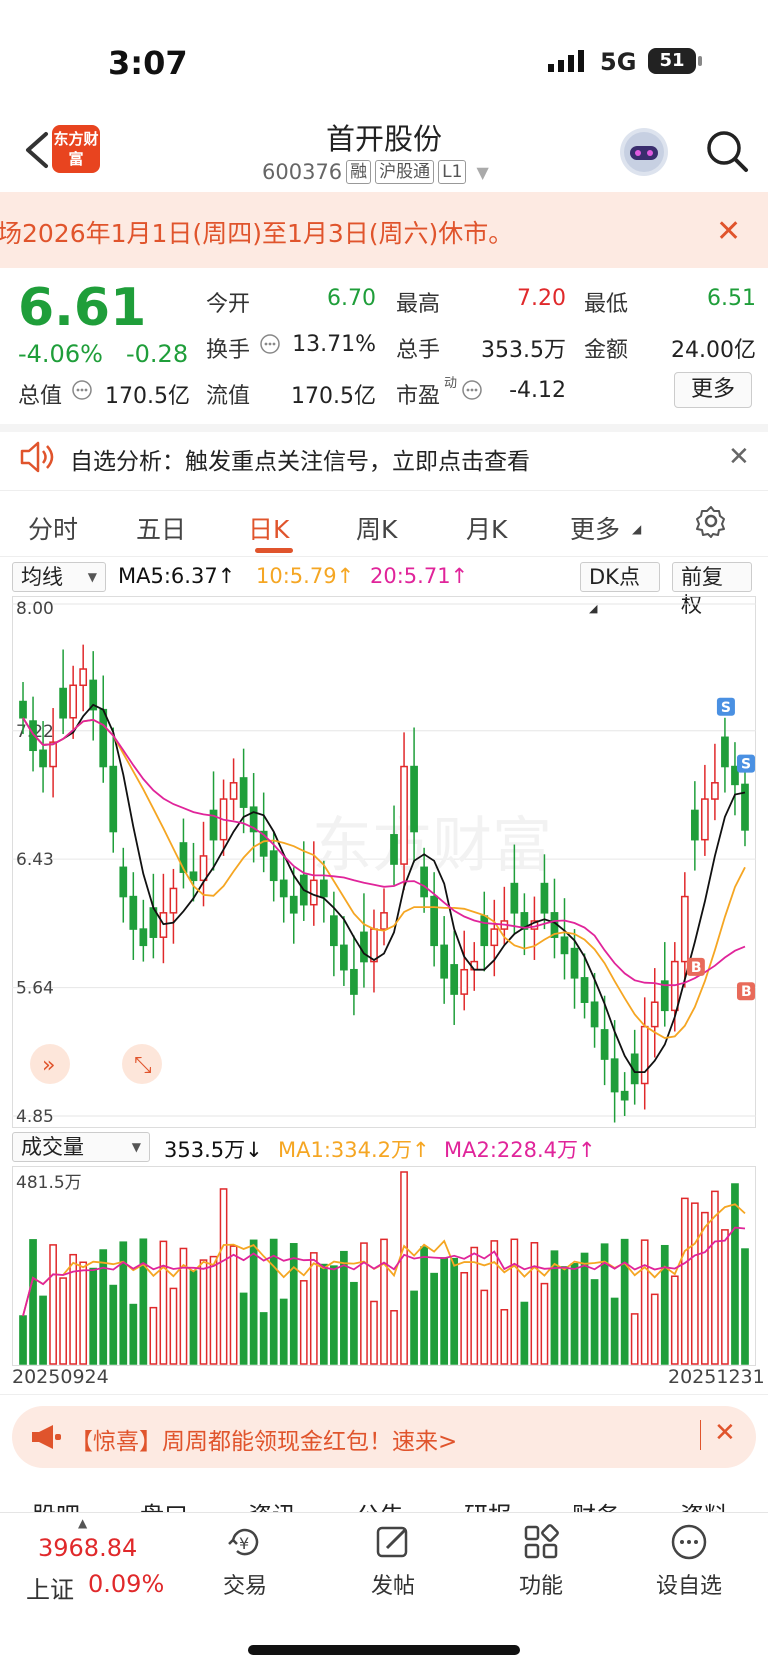 The width and height of the screenshot is (768, 1670). What do you see at coordinates (384, 1266) in the screenshot?
I see `volume-chart: 481.5万` at bounding box center [384, 1266].